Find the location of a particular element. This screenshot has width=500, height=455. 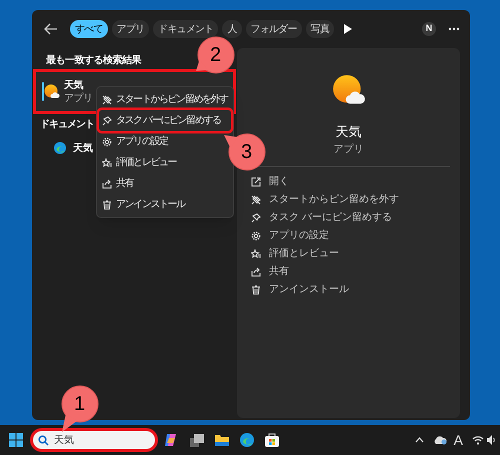

section-heading: 最も一致する検索結果 is located at coordinates (93, 61).